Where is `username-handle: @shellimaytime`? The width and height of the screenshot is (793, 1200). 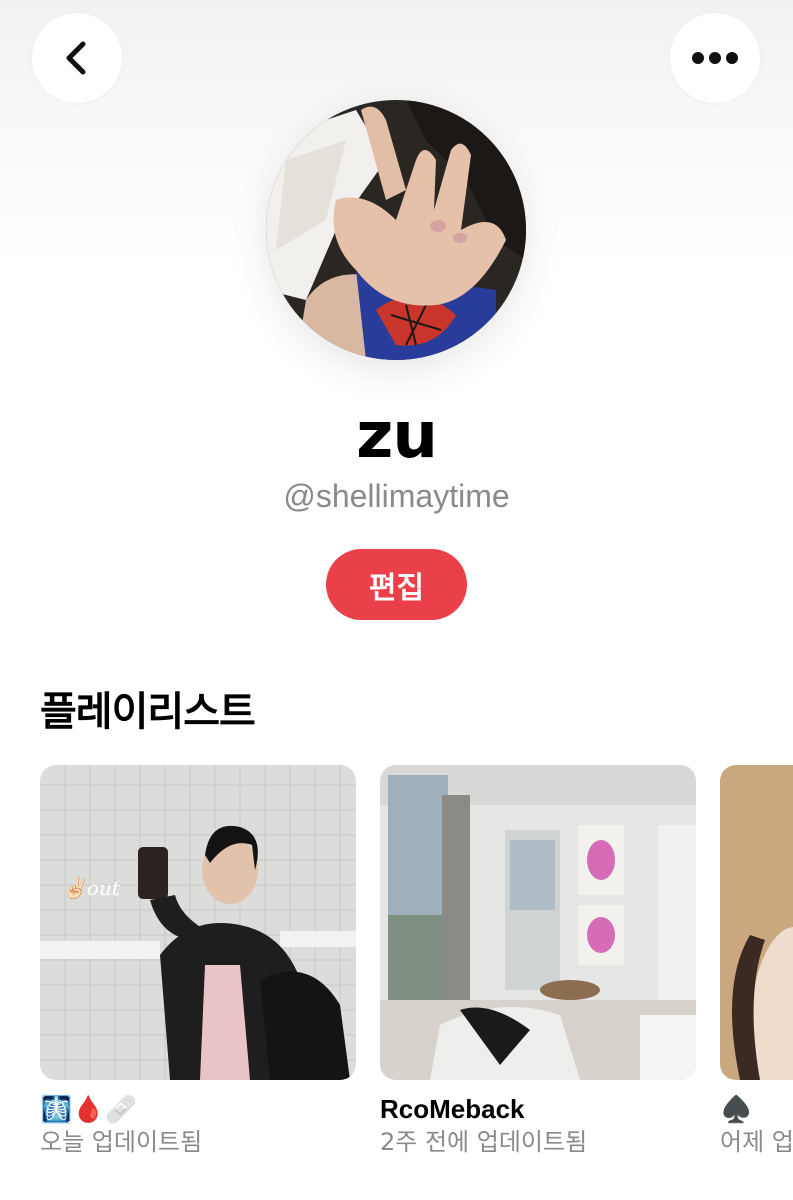 username-handle: @shellimaytime is located at coordinates (396, 496).